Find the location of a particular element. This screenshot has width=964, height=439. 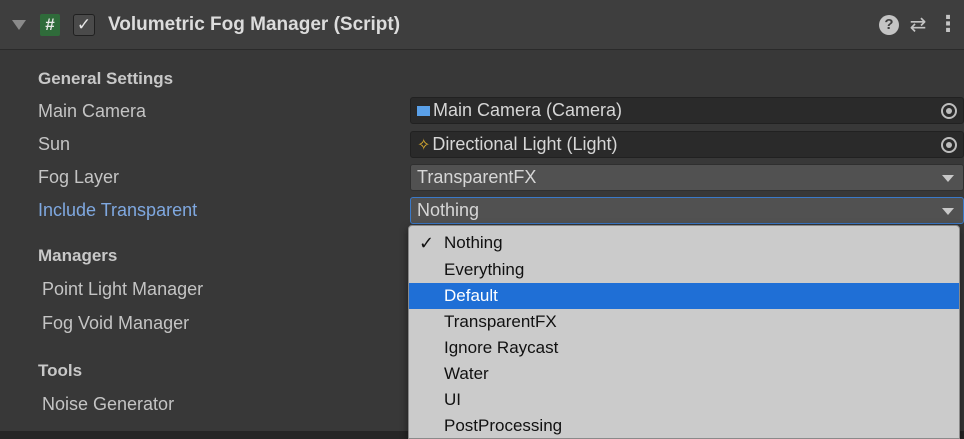

light-icon: ✧ is located at coordinates (424, 145).